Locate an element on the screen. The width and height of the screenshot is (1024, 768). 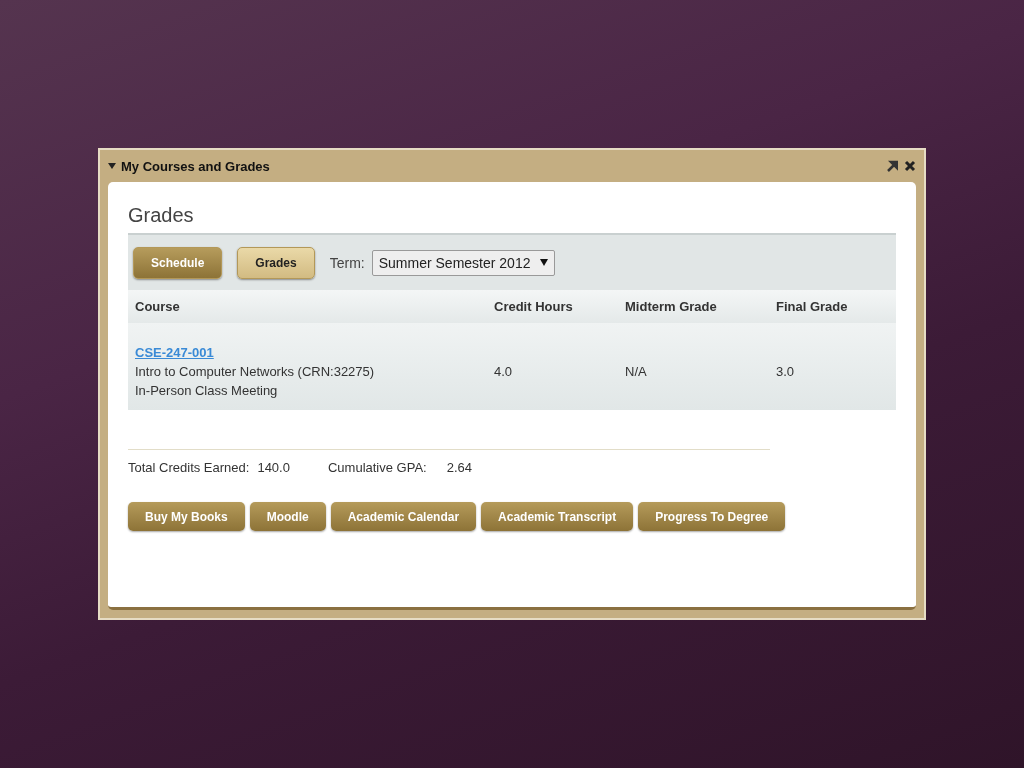
total-value: 140.0 is located at coordinates (273, 467).